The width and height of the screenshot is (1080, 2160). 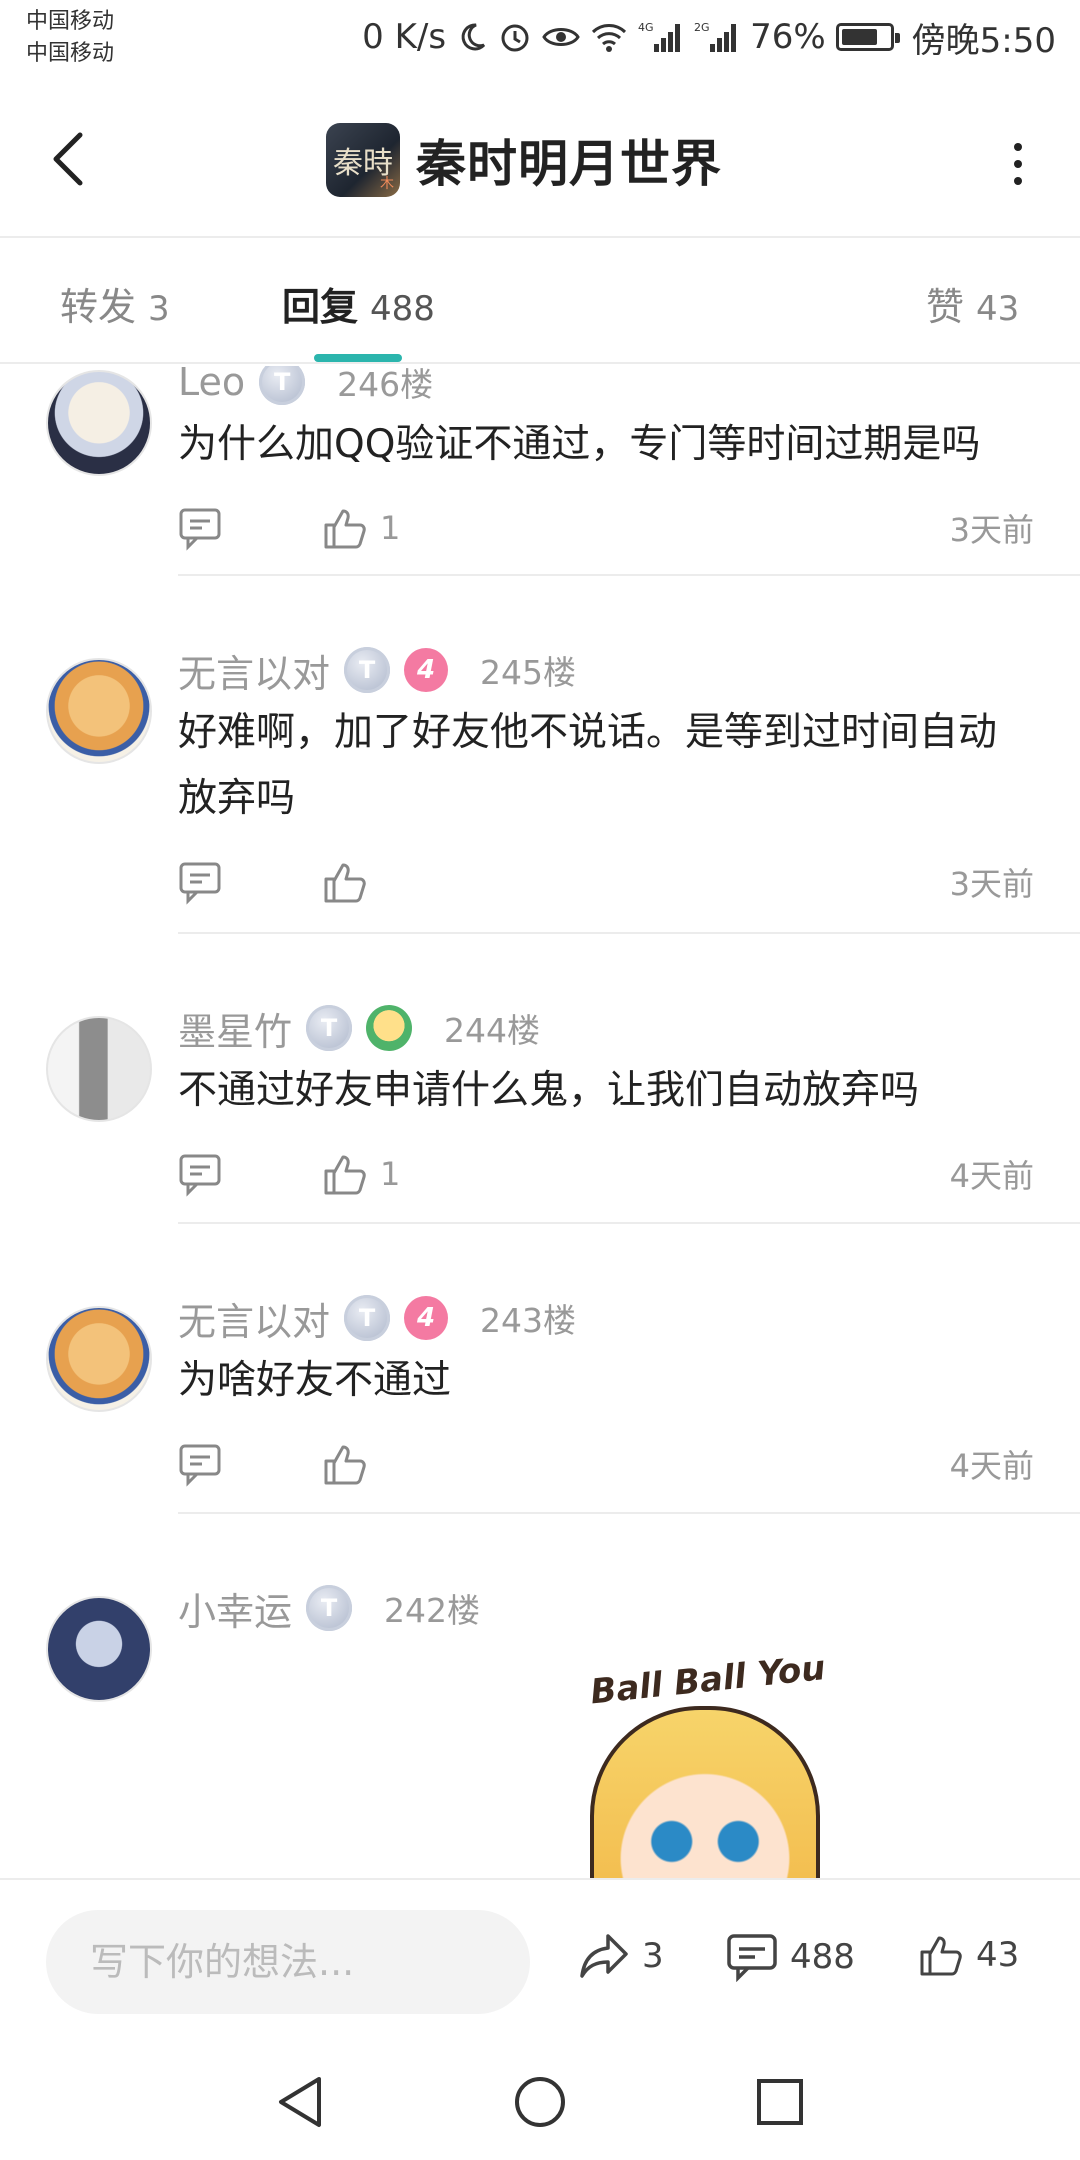 What do you see at coordinates (945, 307) in the screenshot?
I see `tab-label: 赞` at bounding box center [945, 307].